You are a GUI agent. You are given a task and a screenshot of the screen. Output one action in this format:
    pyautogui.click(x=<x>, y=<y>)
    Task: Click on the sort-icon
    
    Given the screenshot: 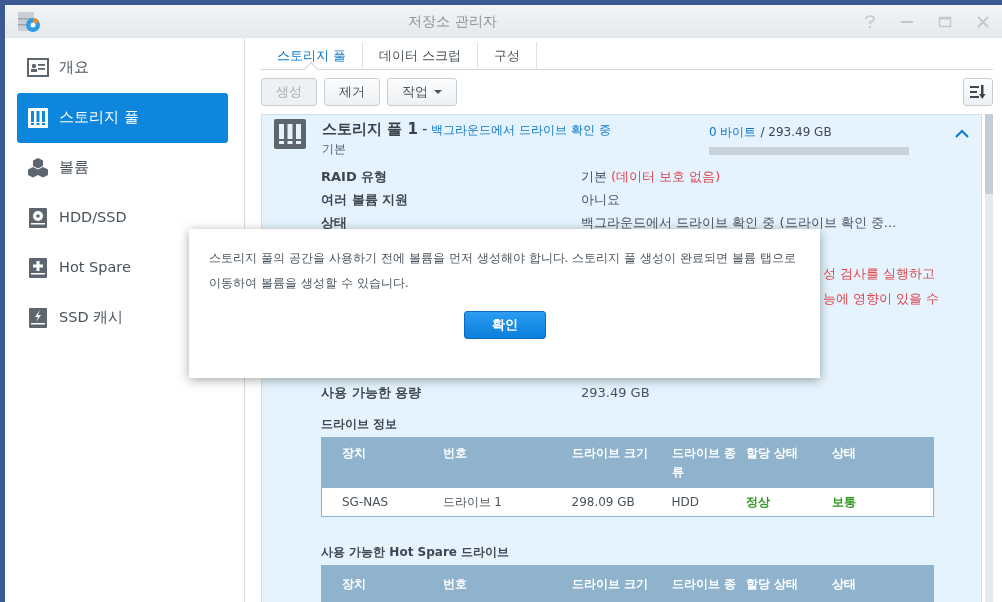 What is the action you would take?
    pyautogui.click(x=978, y=92)
    